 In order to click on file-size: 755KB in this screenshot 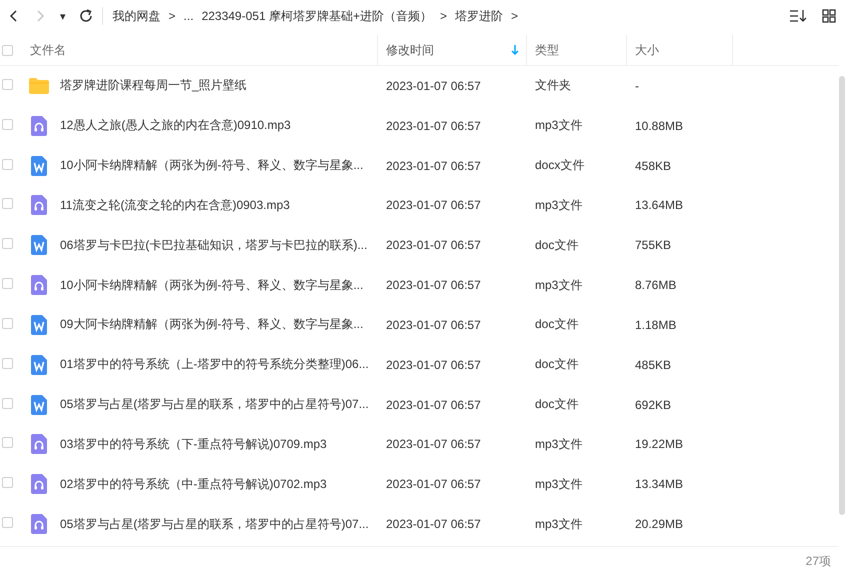, I will do `click(653, 245)`.